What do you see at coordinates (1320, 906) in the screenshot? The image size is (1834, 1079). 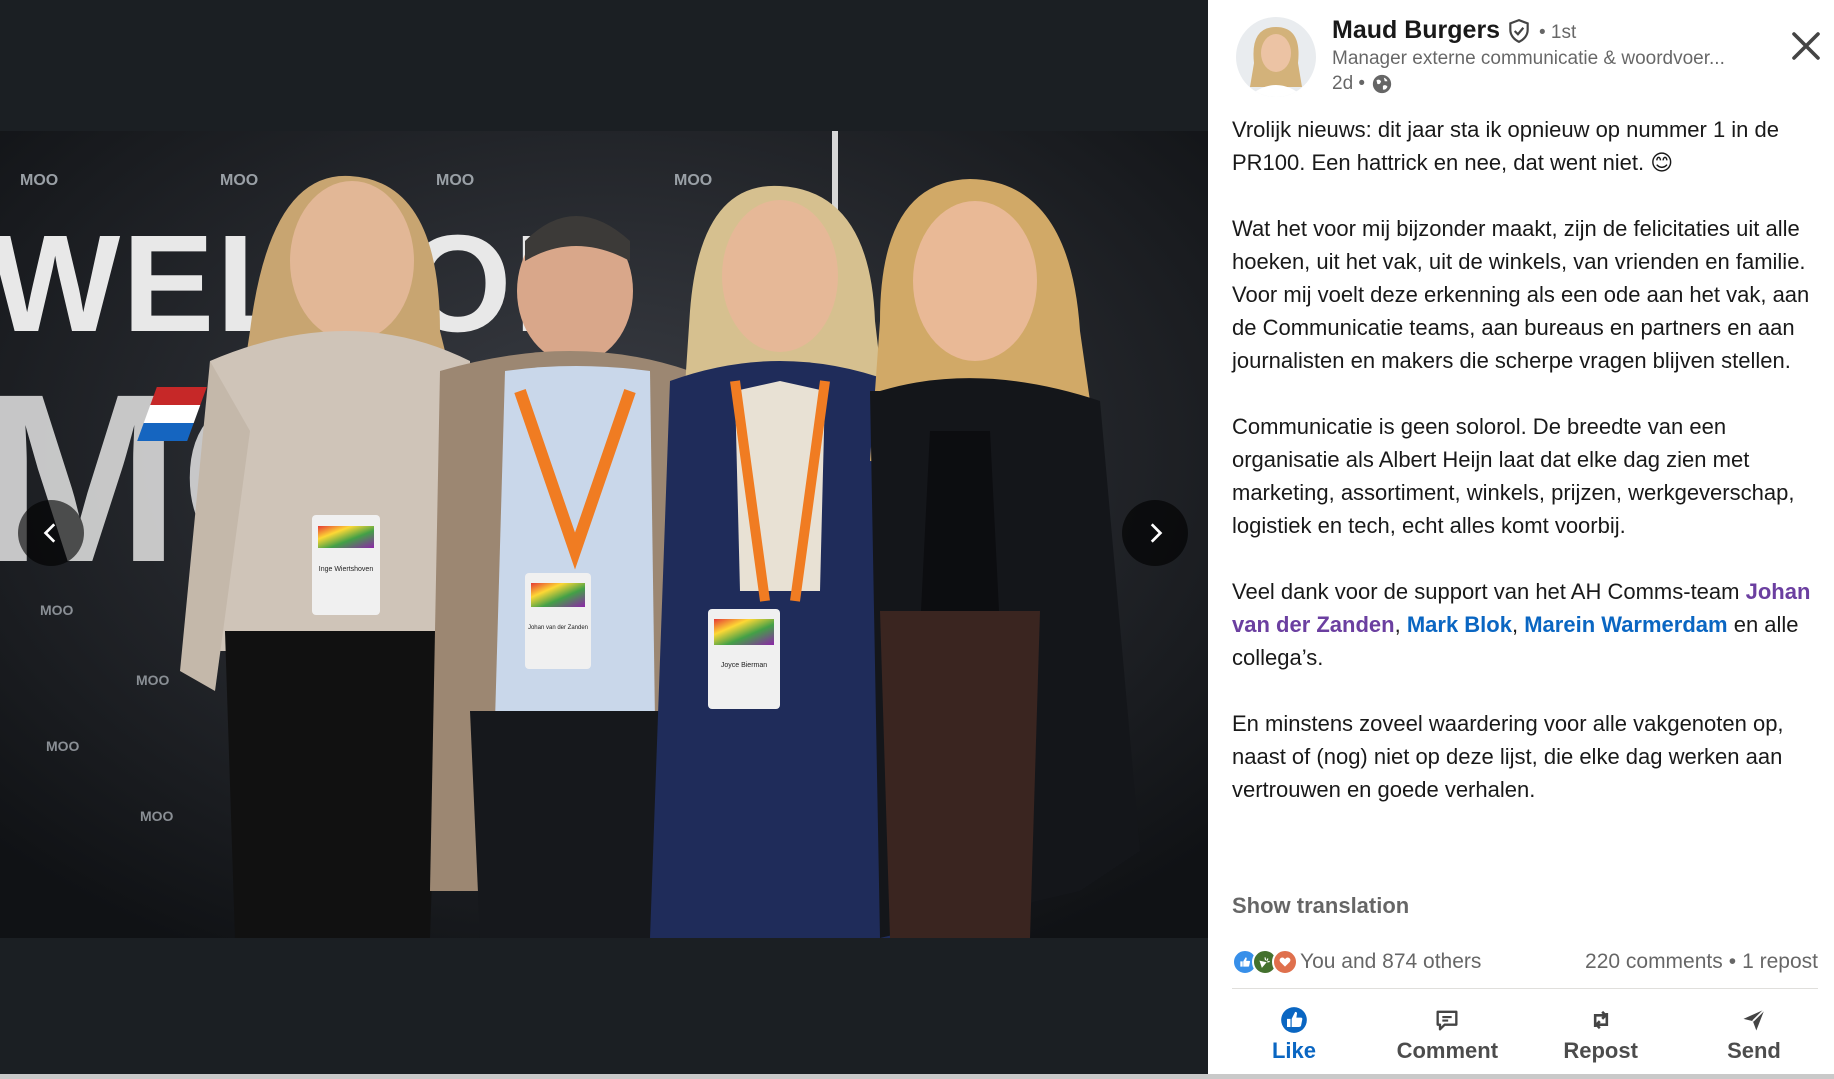 I see `show-translation-link: Show translation` at bounding box center [1320, 906].